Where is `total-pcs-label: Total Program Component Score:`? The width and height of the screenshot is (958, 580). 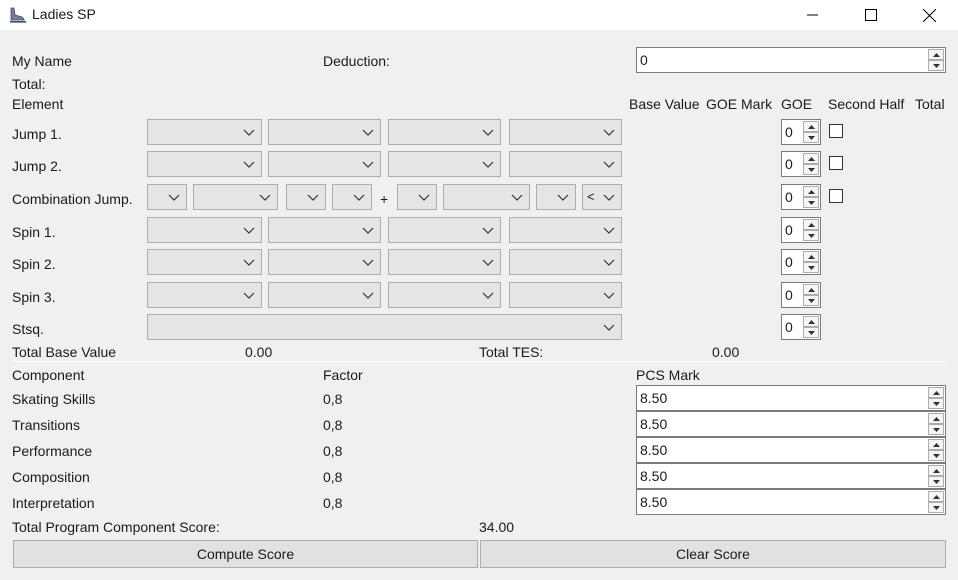 total-pcs-label: Total Program Component Score: is located at coordinates (116, 527).